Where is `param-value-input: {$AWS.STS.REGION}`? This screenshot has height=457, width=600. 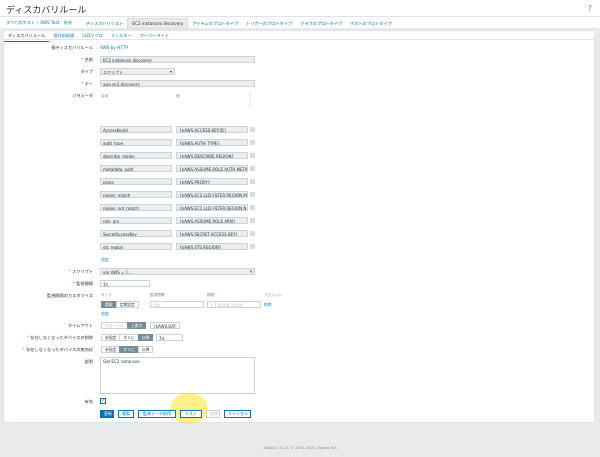 param-value-input: {$AWS.STS.REGION} is located at coordinates (212, 246).